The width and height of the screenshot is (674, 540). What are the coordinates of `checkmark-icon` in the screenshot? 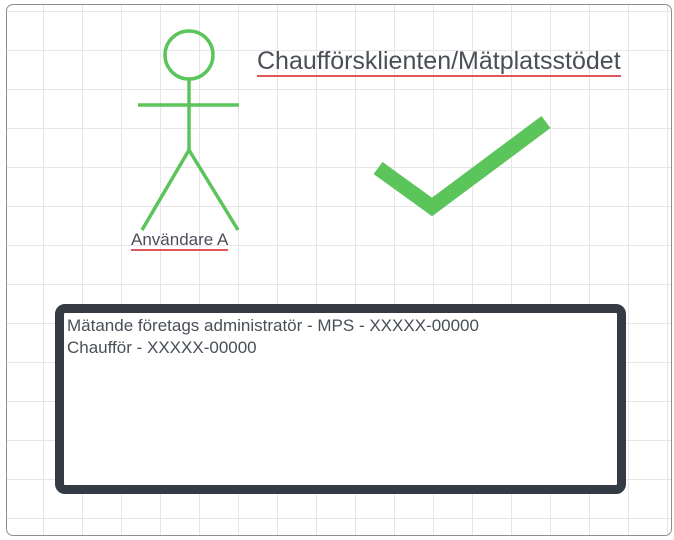 It's located at (462, 166).